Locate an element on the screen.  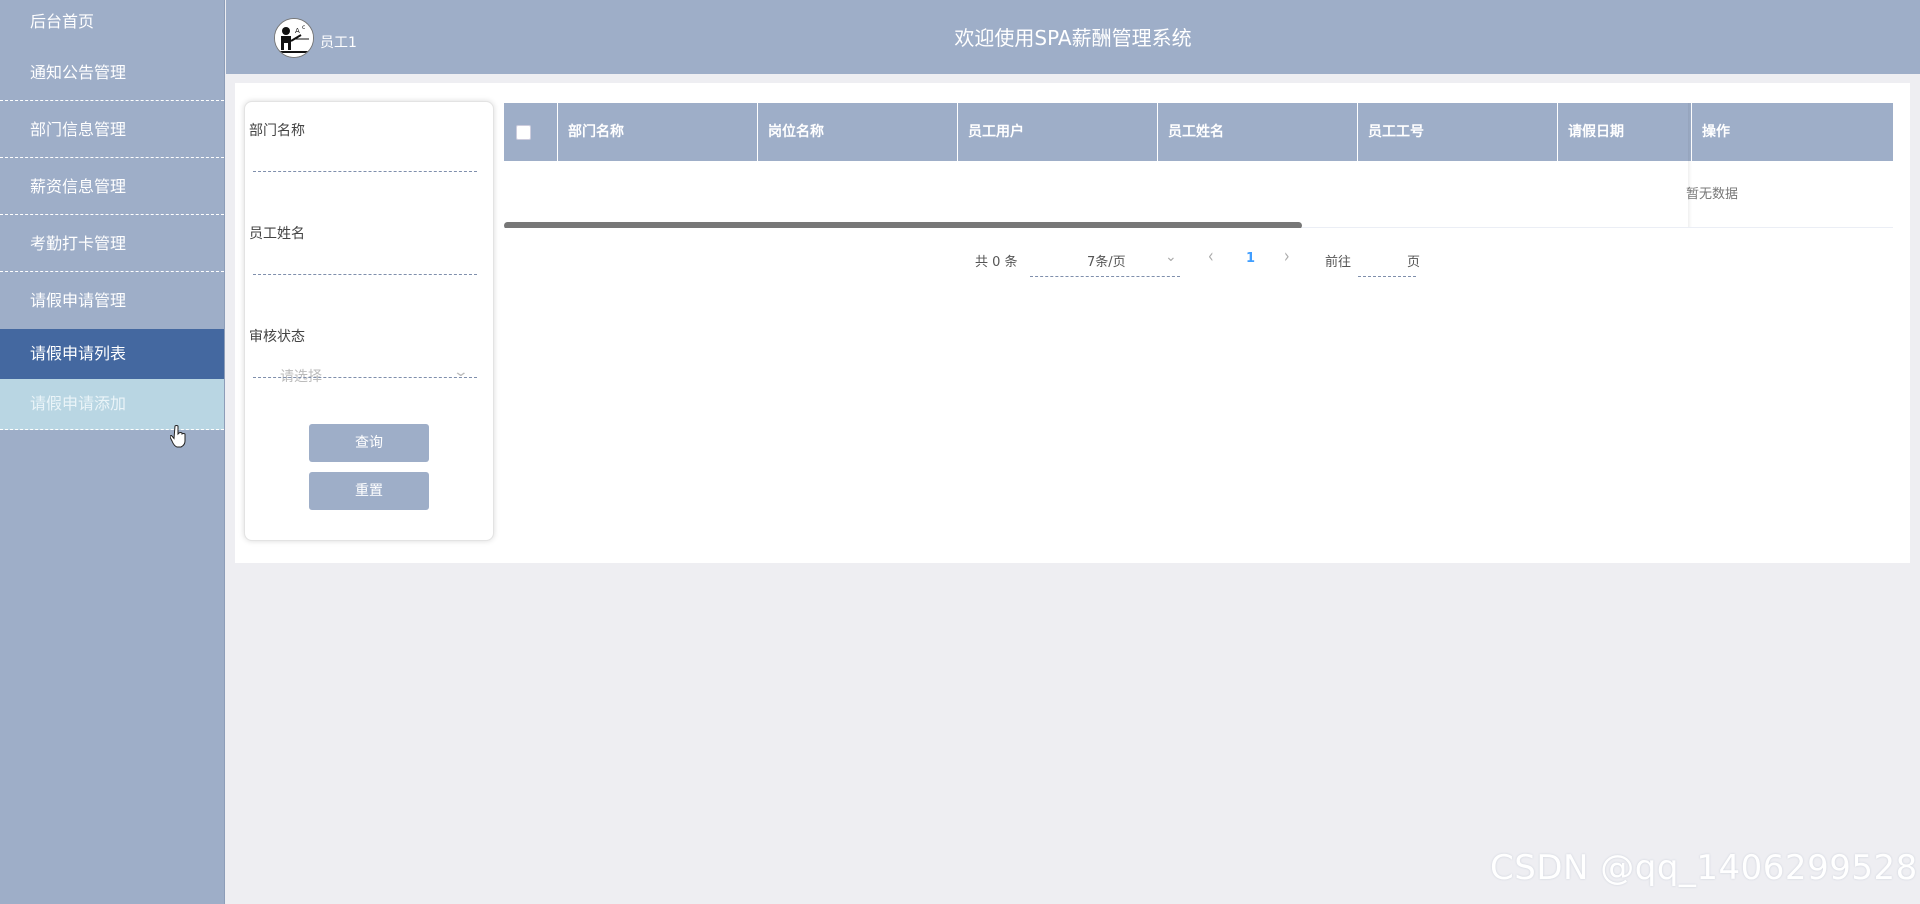
search-panel: 部门名称 员工姓名 审核状态 请选择 ⌄ 查询 重置 is located at coordinates (369, 321).